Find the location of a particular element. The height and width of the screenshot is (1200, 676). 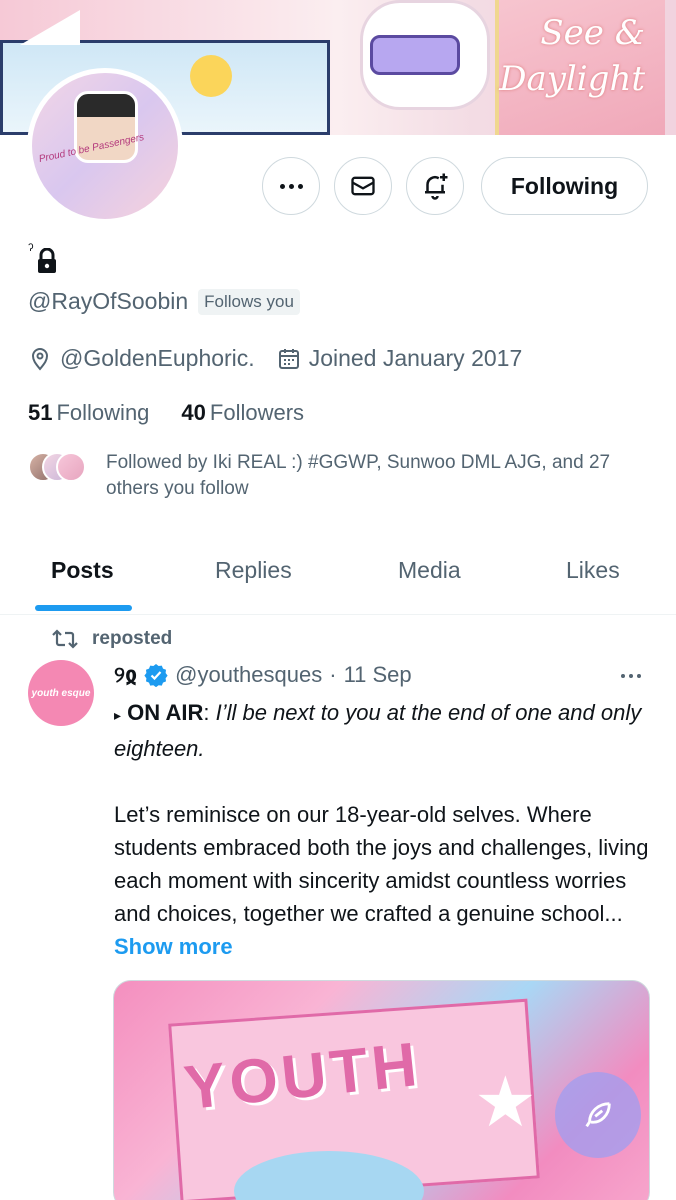

following-stat: 51 Following is located at coordinates (88, 413).